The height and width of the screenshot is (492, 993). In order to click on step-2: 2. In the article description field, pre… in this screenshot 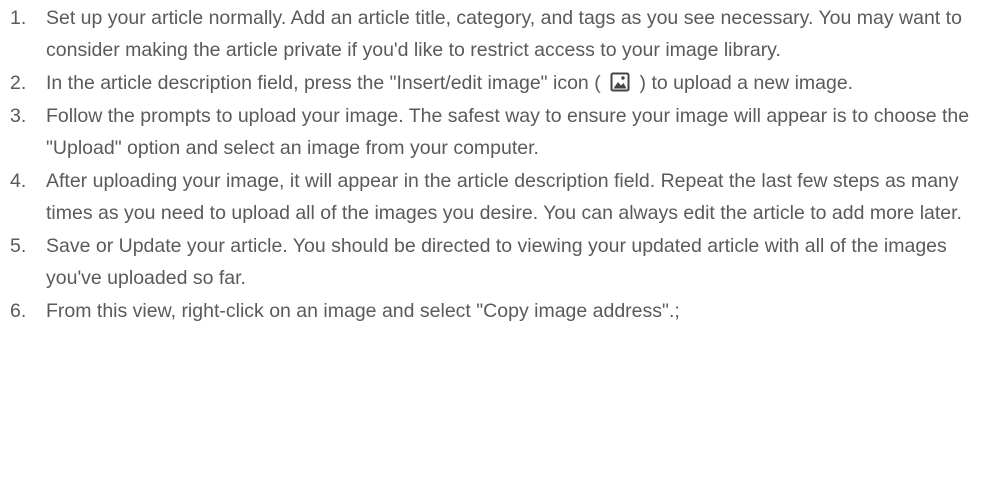, I will do `click(492, 83)`.